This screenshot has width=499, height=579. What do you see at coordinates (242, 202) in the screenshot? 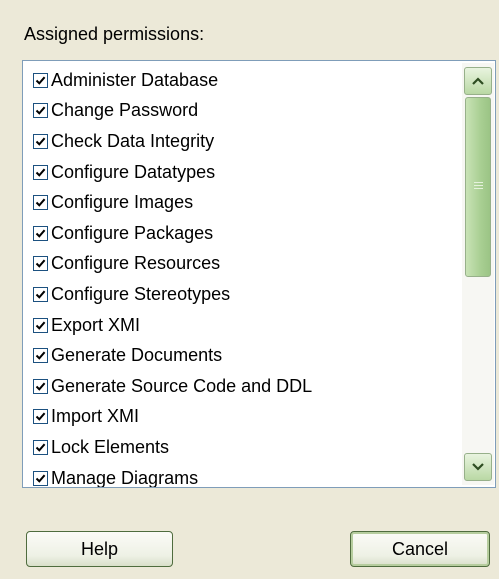
I see `permission-item: Configure Images` at bounding box center [242, 202].